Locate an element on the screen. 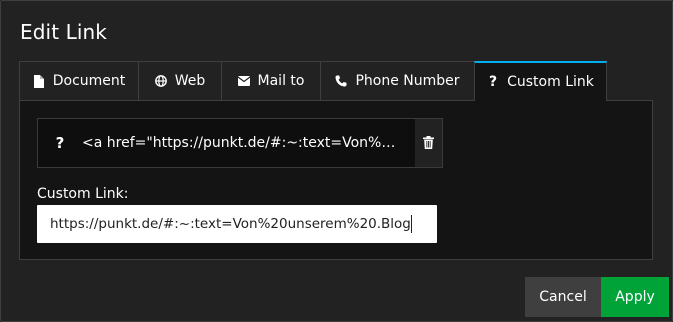  phone-icon is located at coordinates (341, 81).